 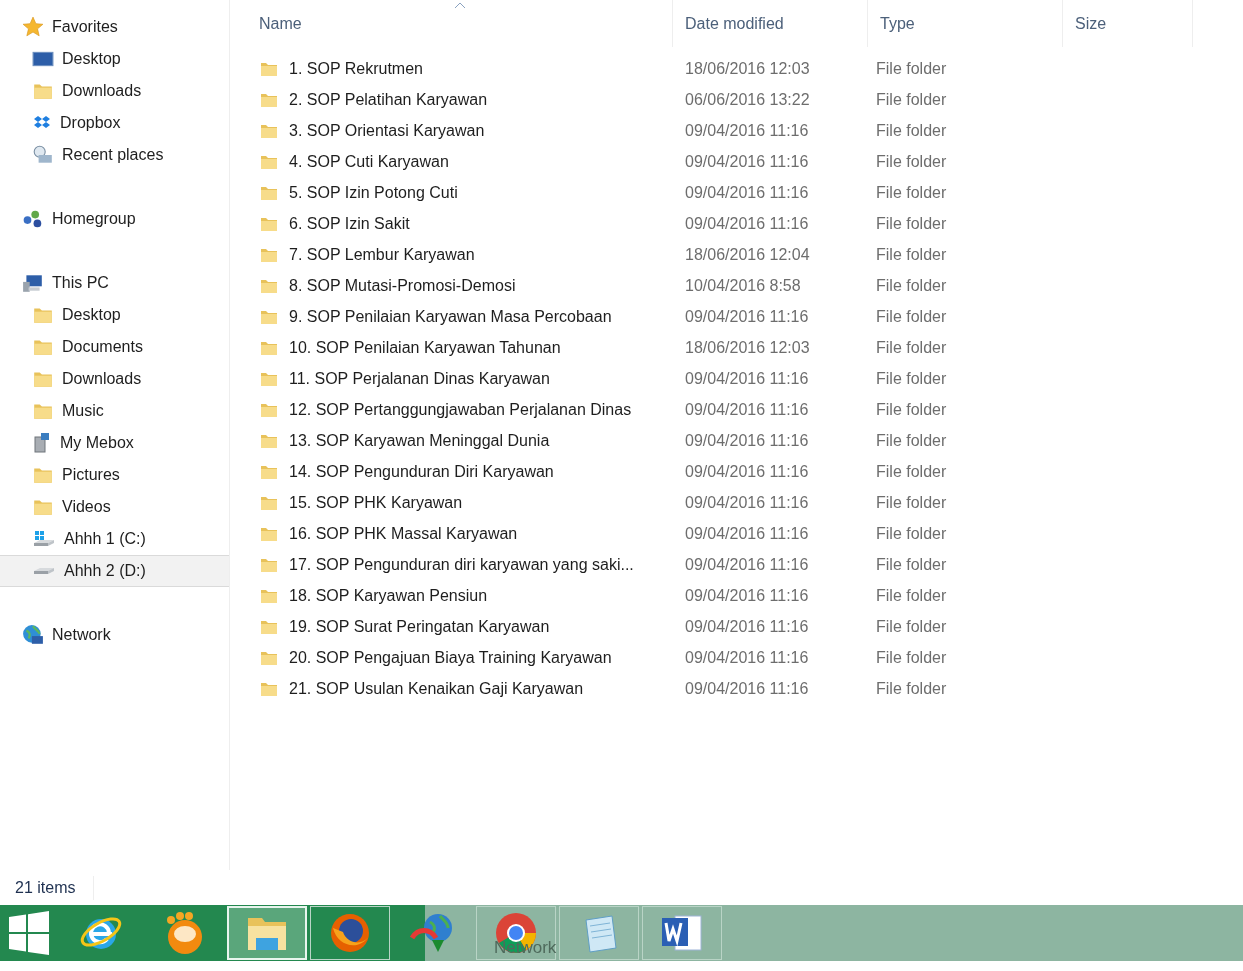 I want to click on file-row: 19. SOP Surat Peringatan Karyawan 09/04/2016 11:16 File folder, so click(x=745, y=626).